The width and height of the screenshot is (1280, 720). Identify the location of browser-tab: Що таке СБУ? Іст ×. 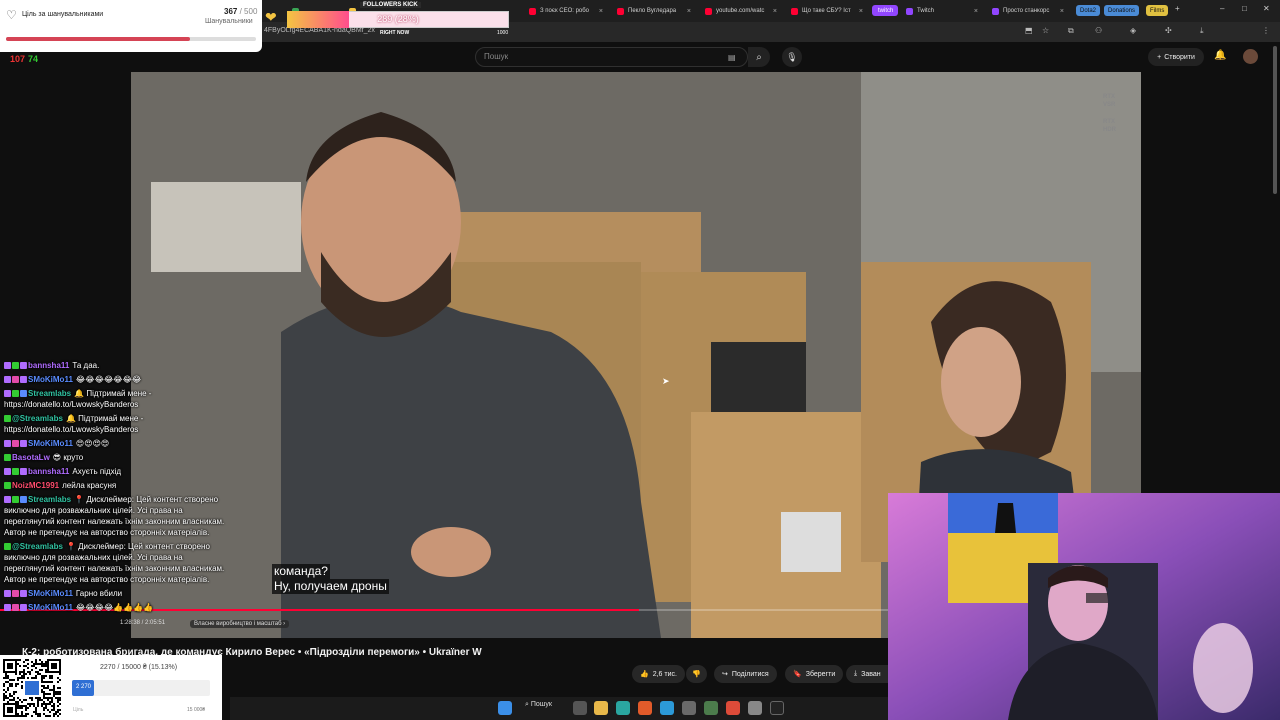
(827, 11).